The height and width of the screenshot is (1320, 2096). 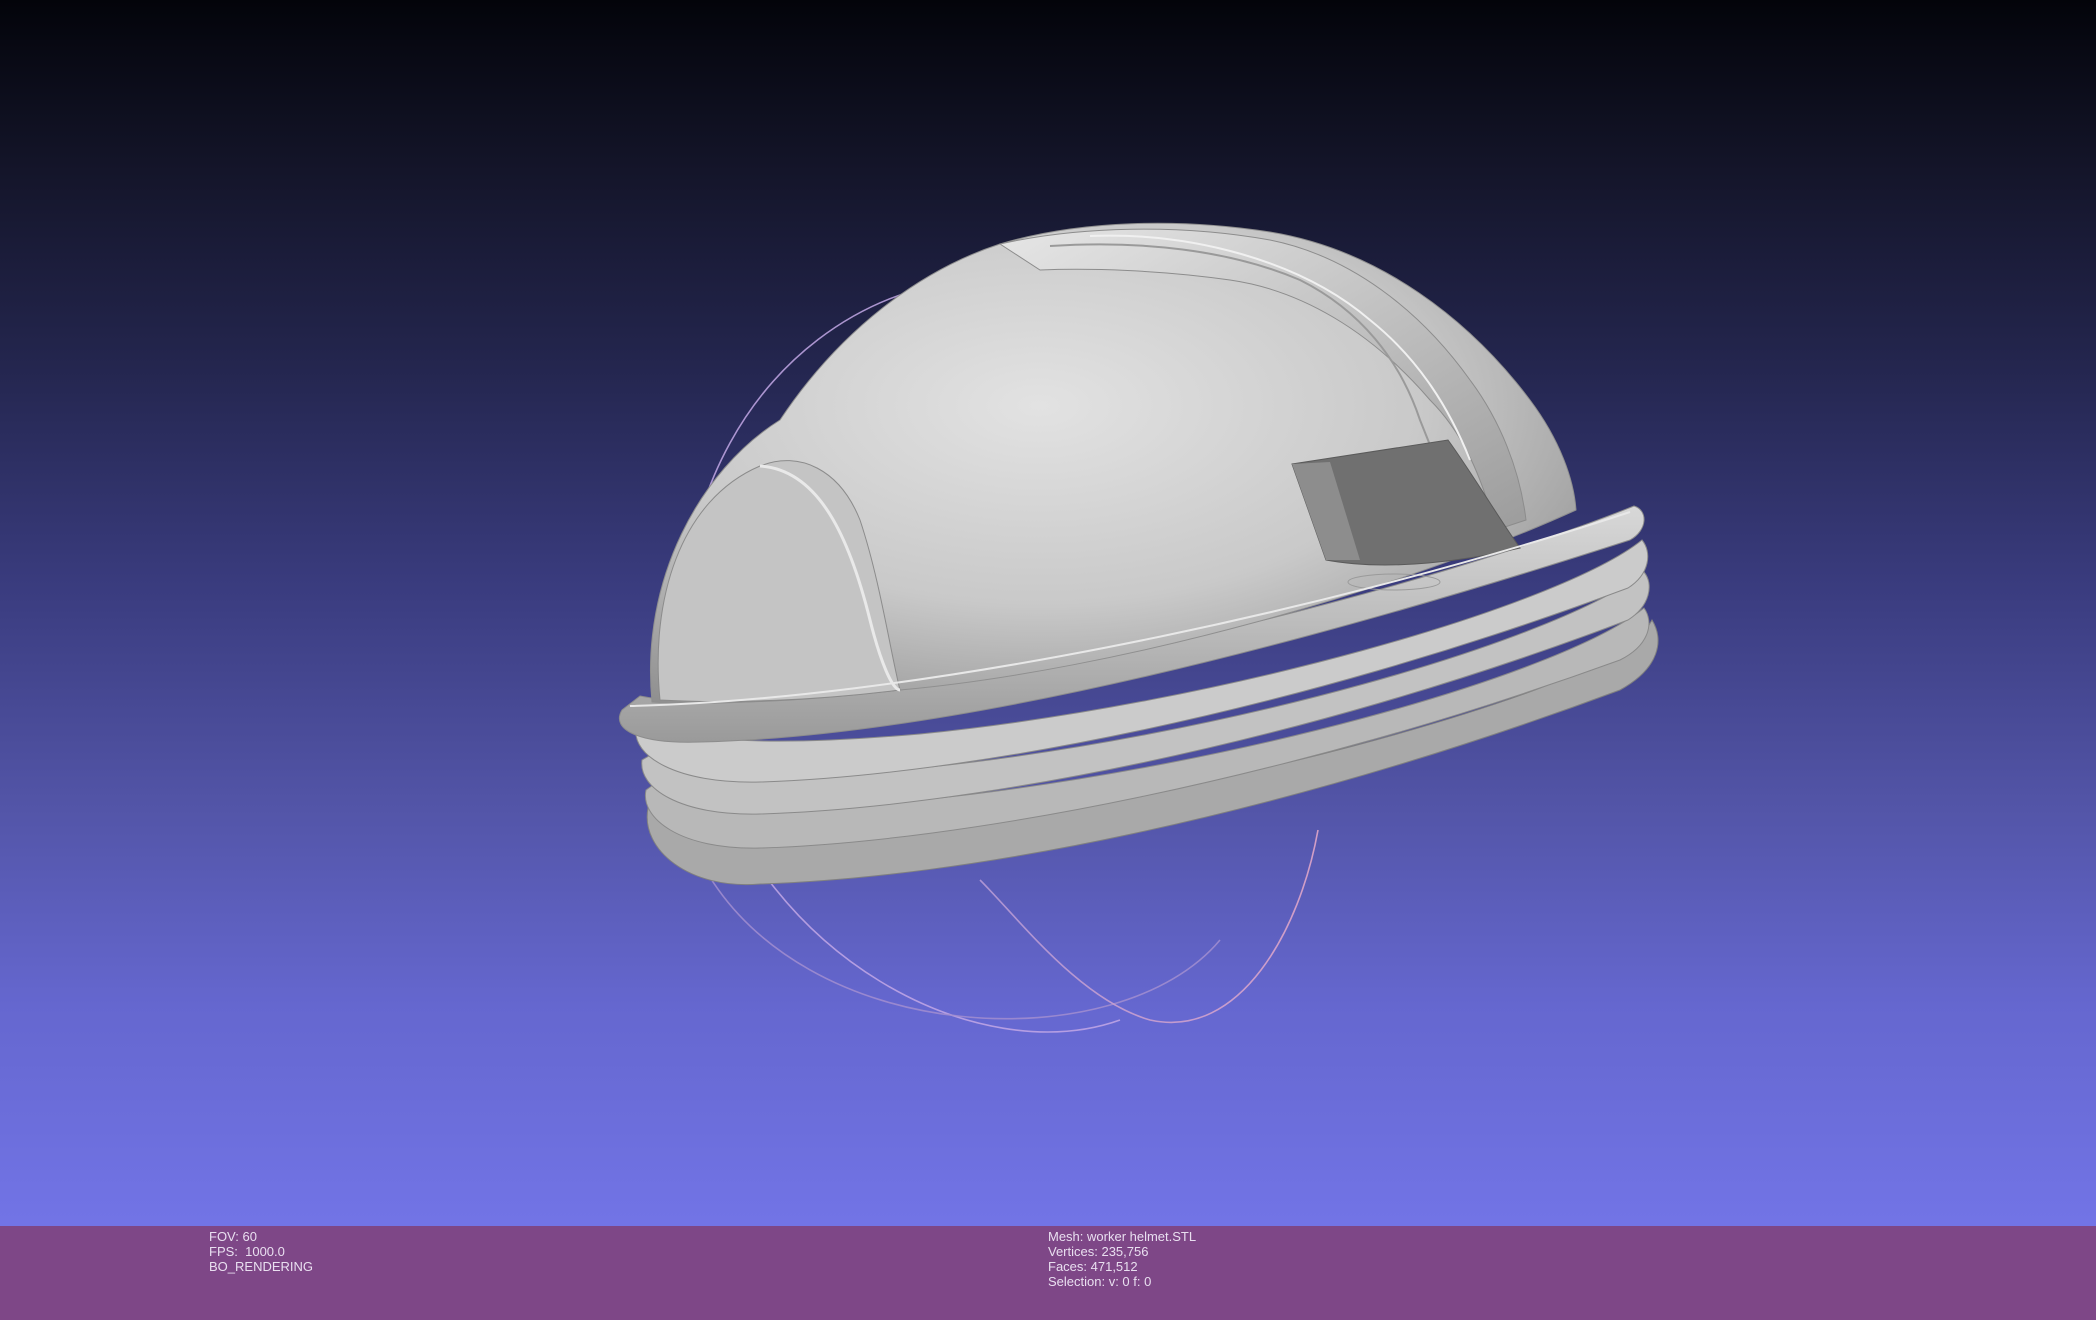 What do you see at coordinates (1098, 1251) in the screenshot?
I see `vertices-readout: Vertices: 235,756` at bounding box center [1098, 1251].